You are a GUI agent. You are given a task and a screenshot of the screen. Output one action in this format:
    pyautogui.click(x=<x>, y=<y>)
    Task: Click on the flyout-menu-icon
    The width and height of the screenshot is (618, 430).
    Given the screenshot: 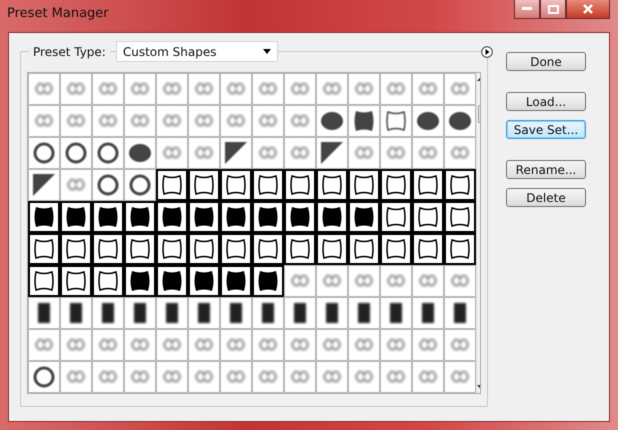 What is the action you would take?
    pyautogui.click(x=487, y=52)
    